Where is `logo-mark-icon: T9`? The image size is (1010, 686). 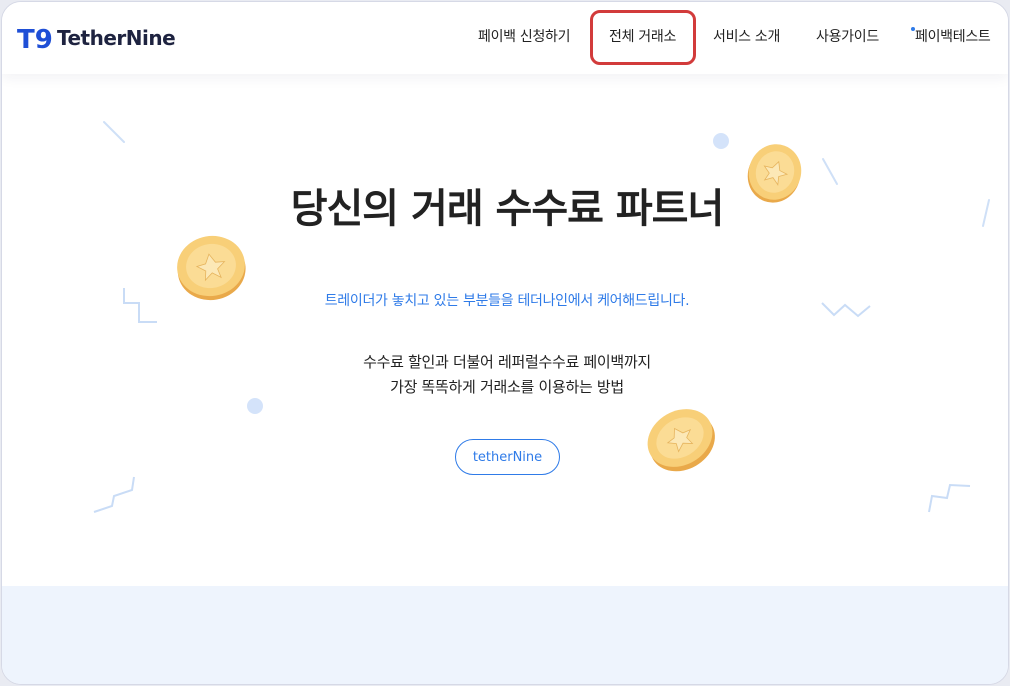
logo-mark-icon: T9 is located at coordinates (35, 39).